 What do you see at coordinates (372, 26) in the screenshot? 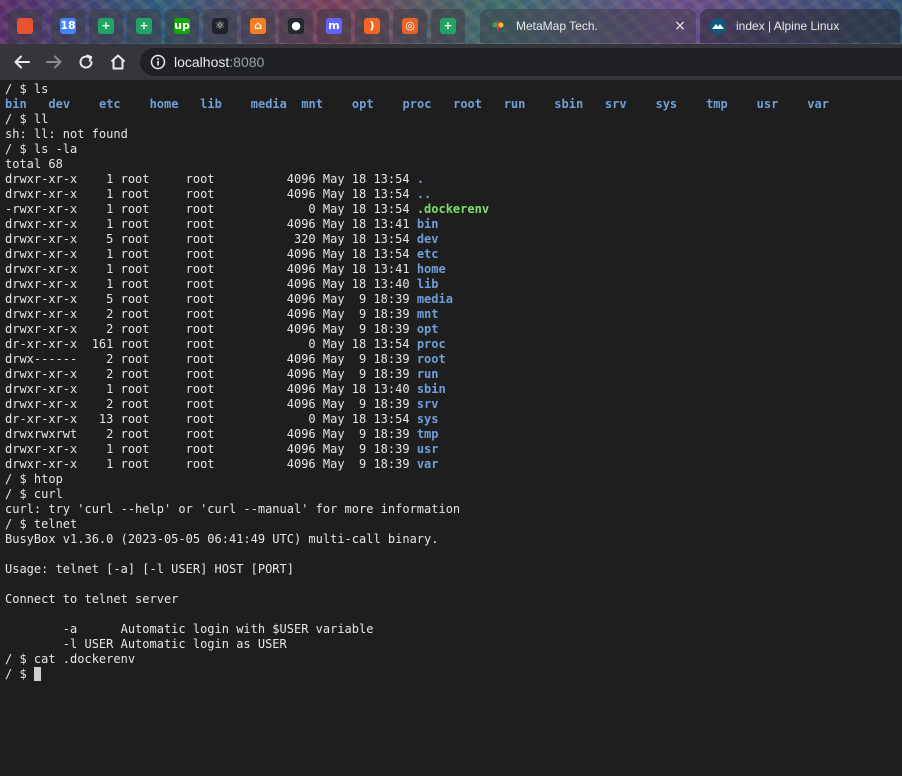
I see `pinned-tab: )` at bounding box center [372, 26].